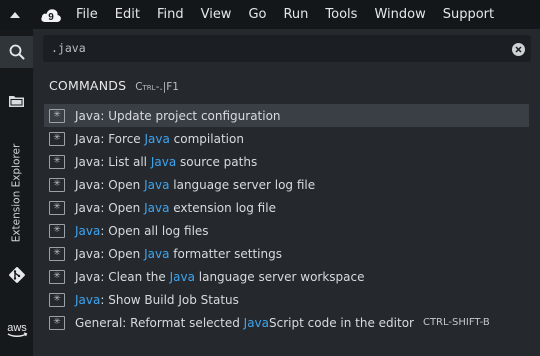 The width and height of the screenshot is (540, 356). Describe the element at coordinates (242, 184) in the screenshot. I see `command-text: language server log file` at that location.